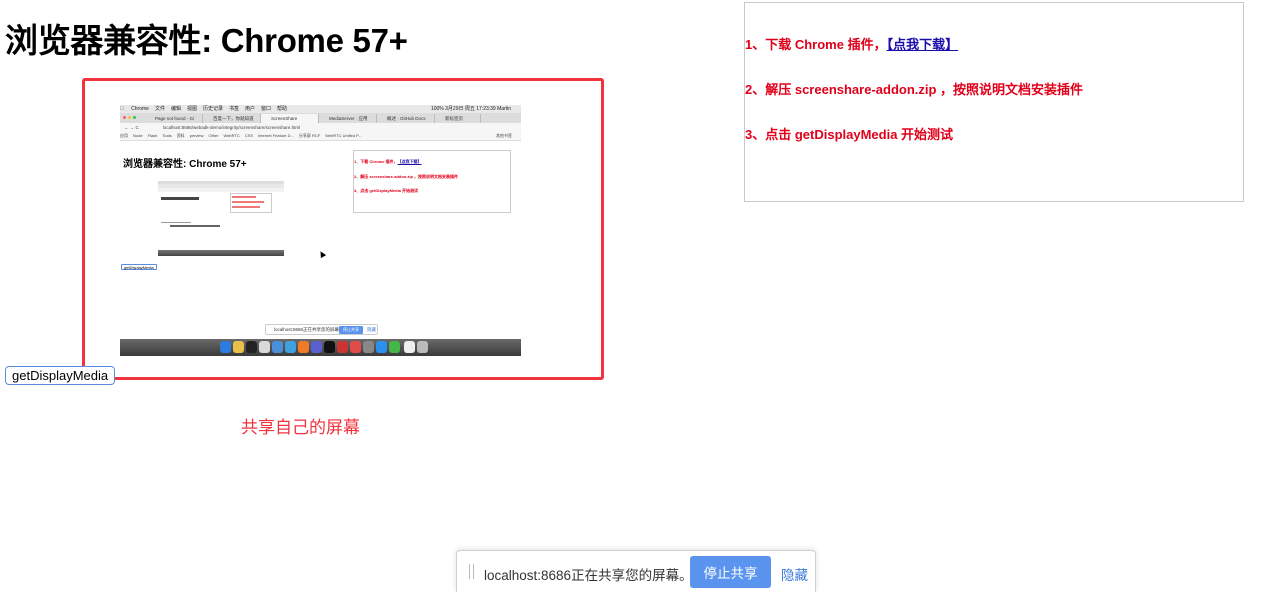 The image size is (1275, 592). Describe the element at coordinates (406, 118) in the screenshot. I see `preview-tab: 概述 · GitHub Docs` at that location.